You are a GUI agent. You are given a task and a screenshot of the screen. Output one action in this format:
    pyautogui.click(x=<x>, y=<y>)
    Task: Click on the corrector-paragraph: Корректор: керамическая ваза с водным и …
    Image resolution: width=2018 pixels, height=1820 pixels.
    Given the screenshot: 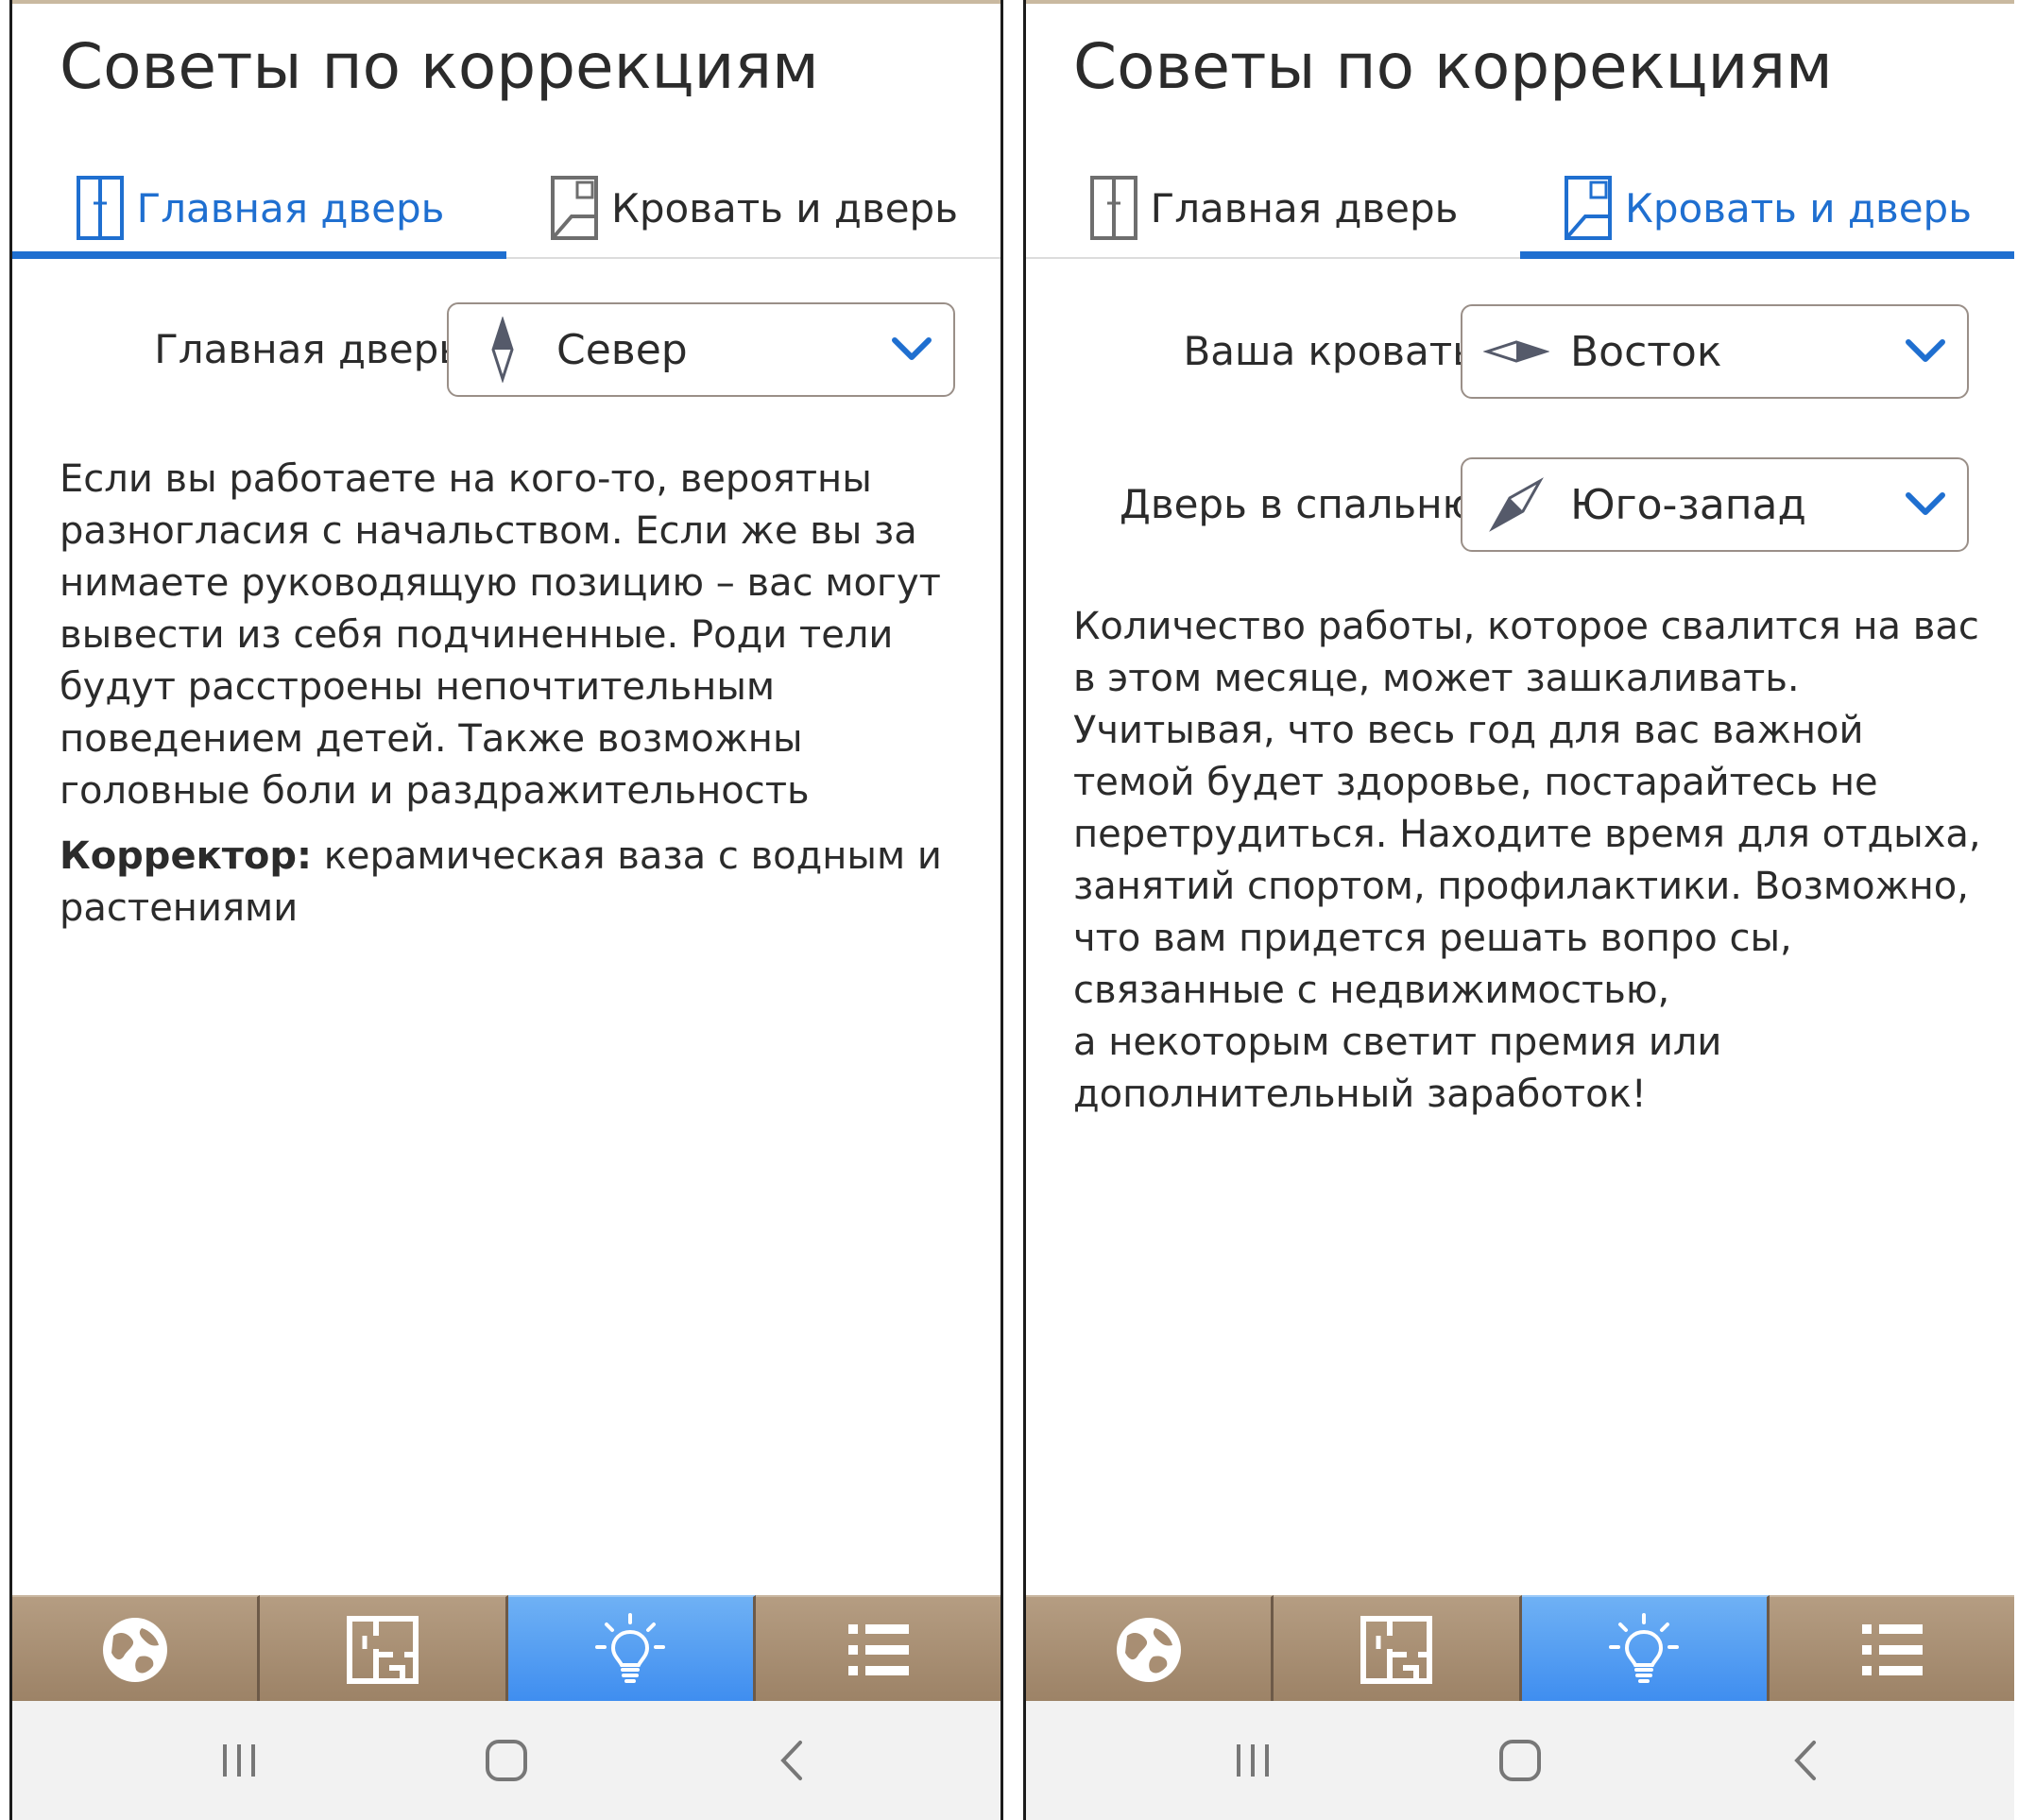 What is the action you would take?
    pyautogui.click(x=518, y=883)
    